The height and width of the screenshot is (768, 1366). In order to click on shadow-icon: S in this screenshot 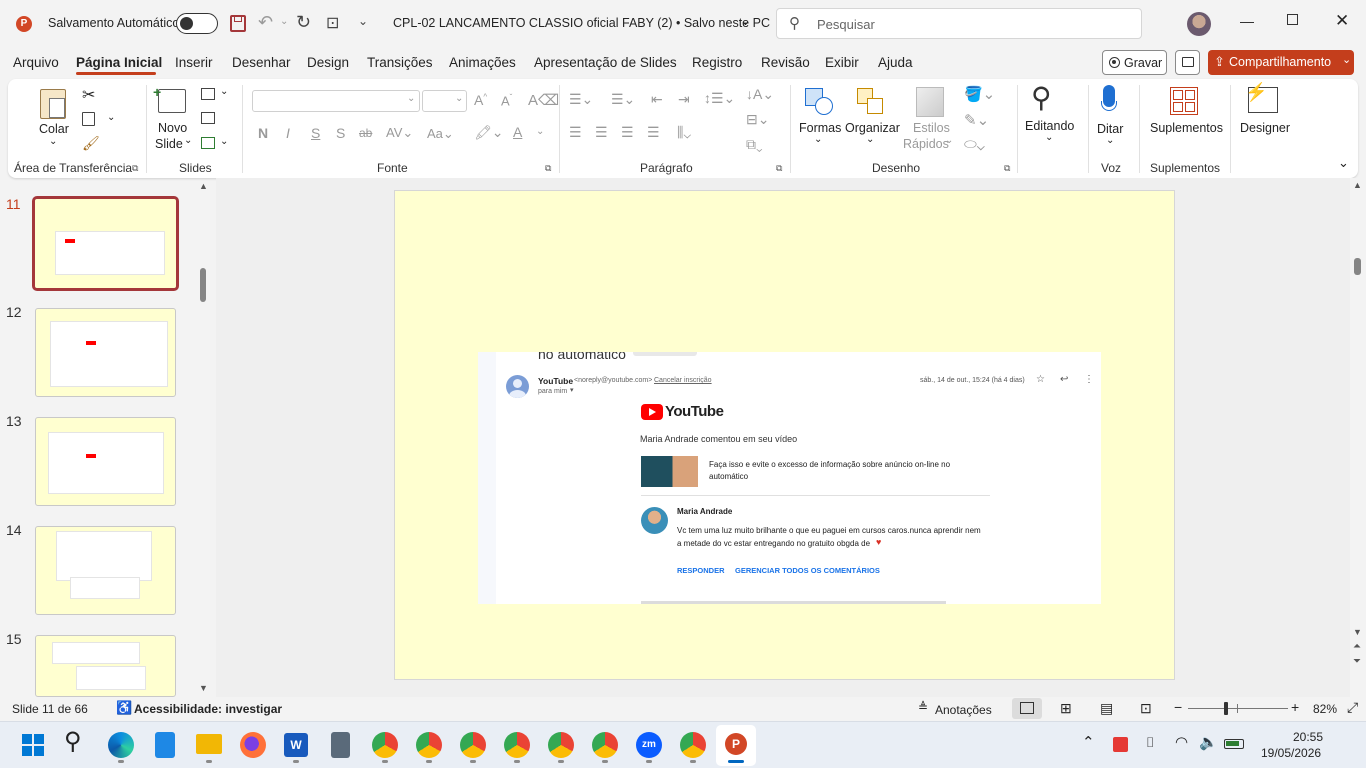, I will do `click(340, 133)`.